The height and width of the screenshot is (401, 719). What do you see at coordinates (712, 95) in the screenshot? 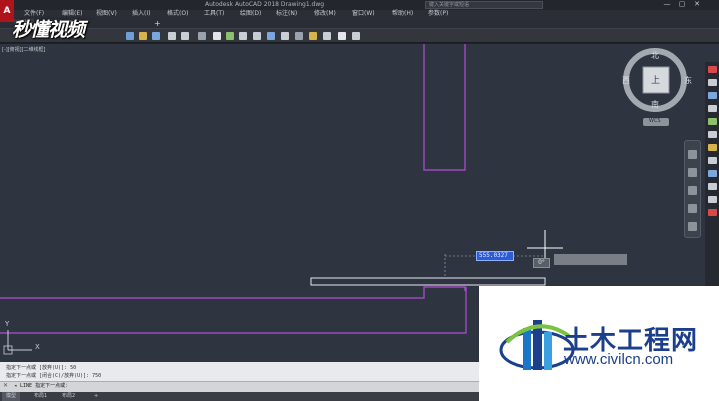
I see `mirror-tool-icon` at bounding box center [712, 95].